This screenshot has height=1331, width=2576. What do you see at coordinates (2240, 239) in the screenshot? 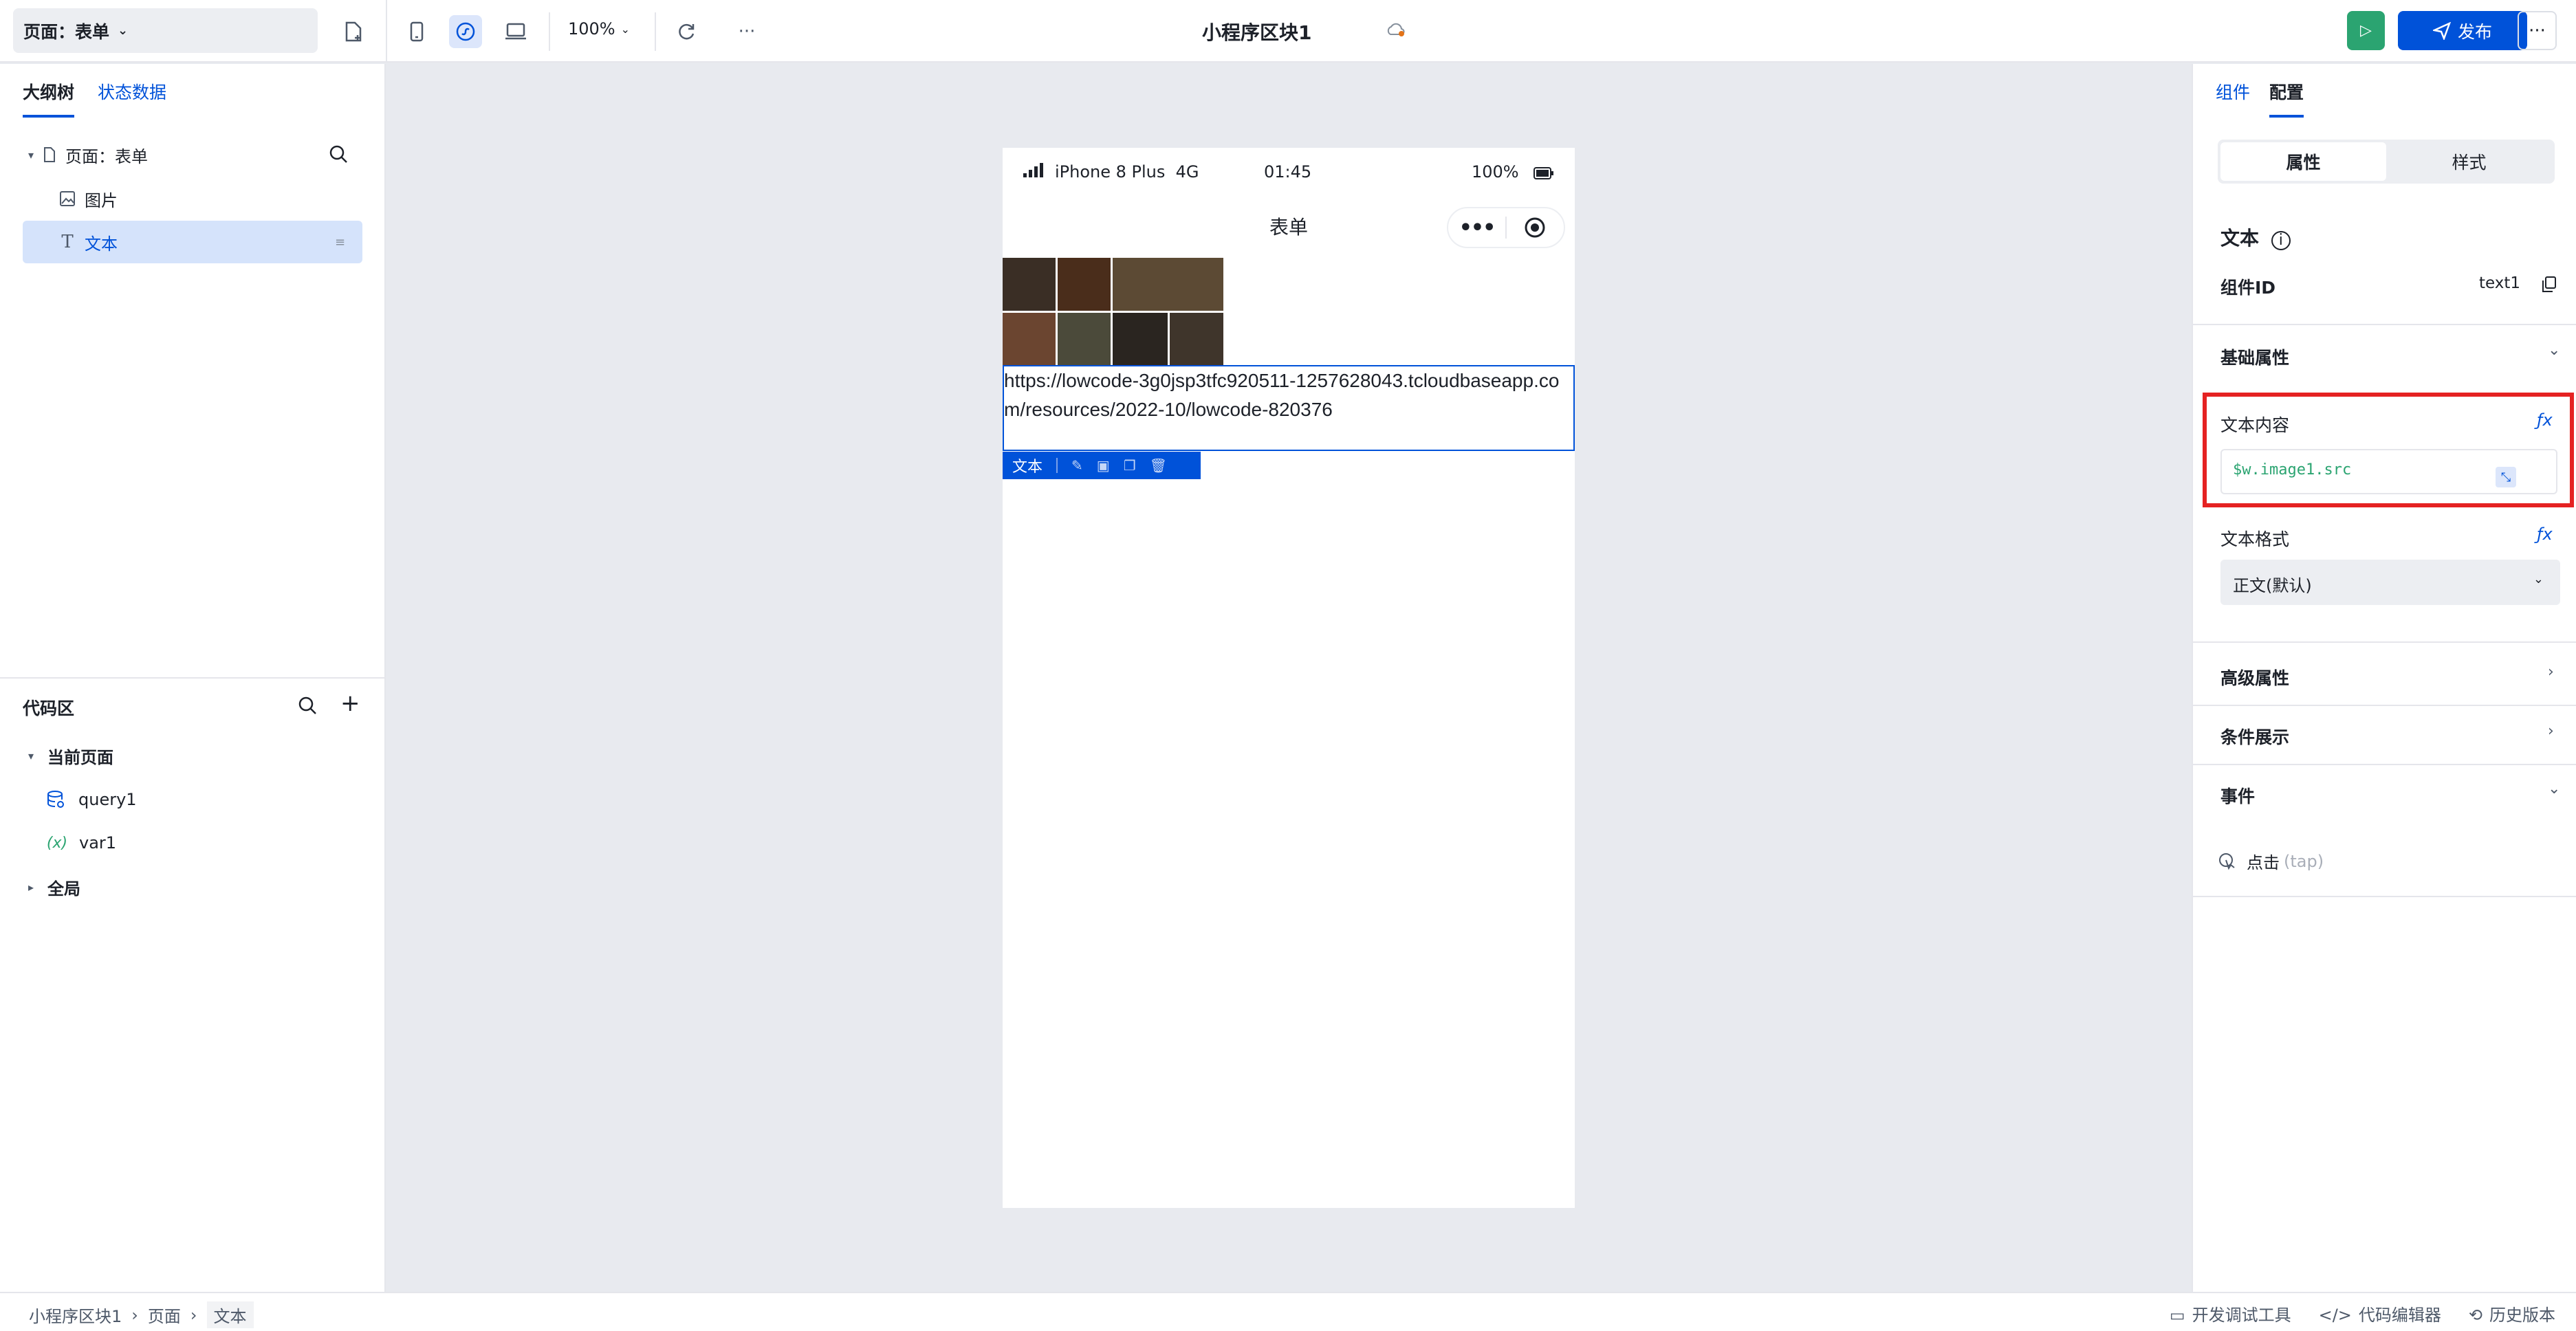
I see `component-name-label: 文本` at bounding box center [2240, 239].